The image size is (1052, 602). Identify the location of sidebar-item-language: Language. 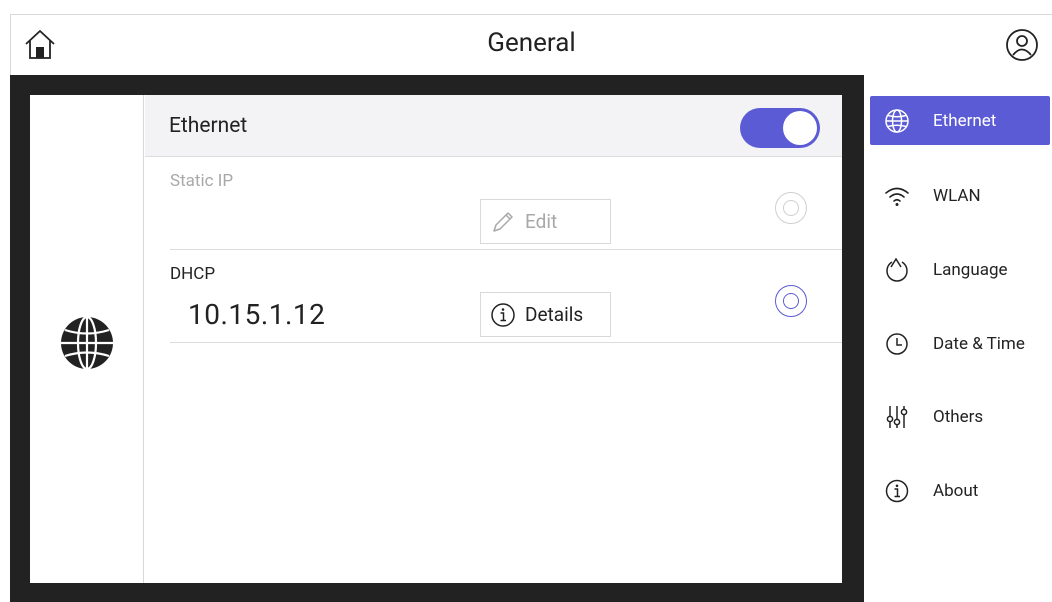
(960, 269).